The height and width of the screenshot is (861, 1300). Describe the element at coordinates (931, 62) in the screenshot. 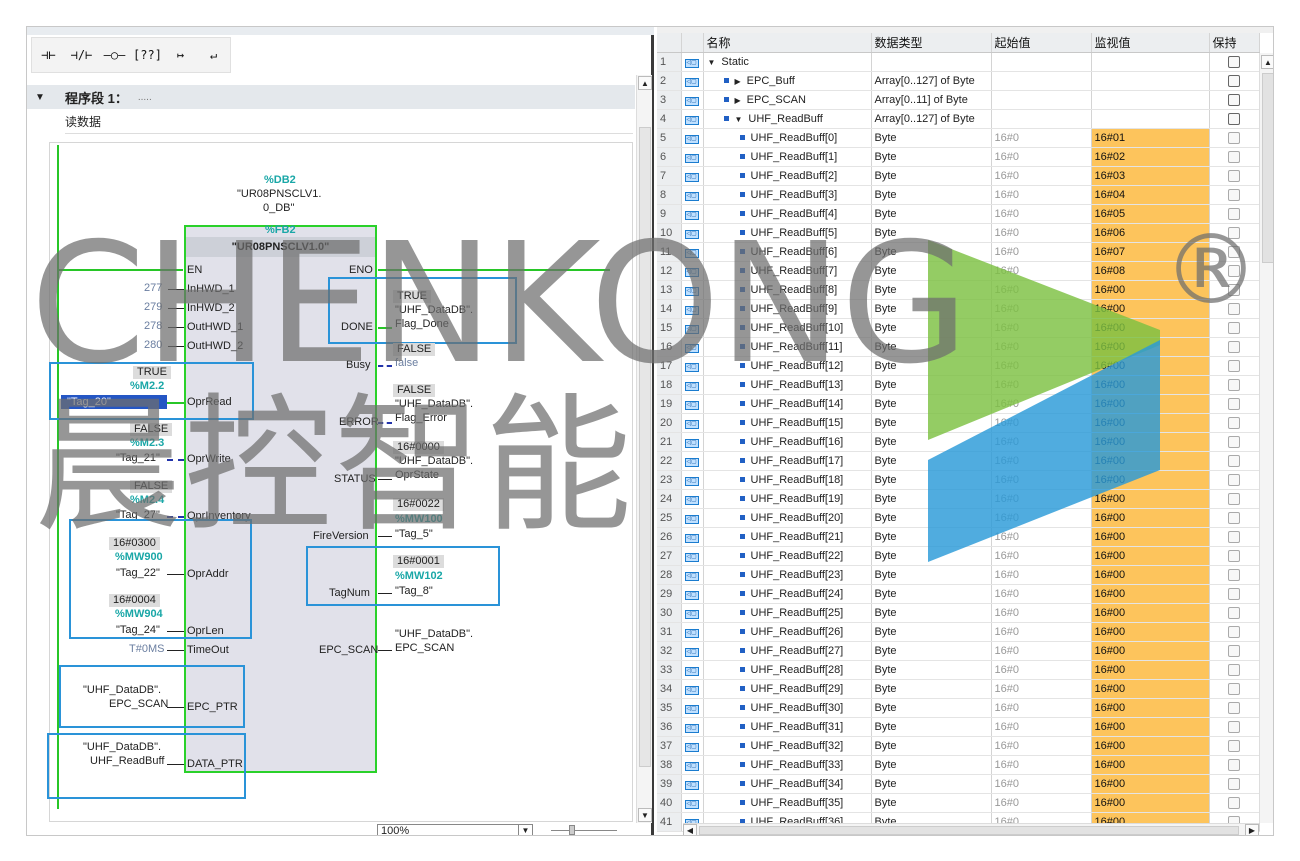

I see `data-type-cell` at that location.